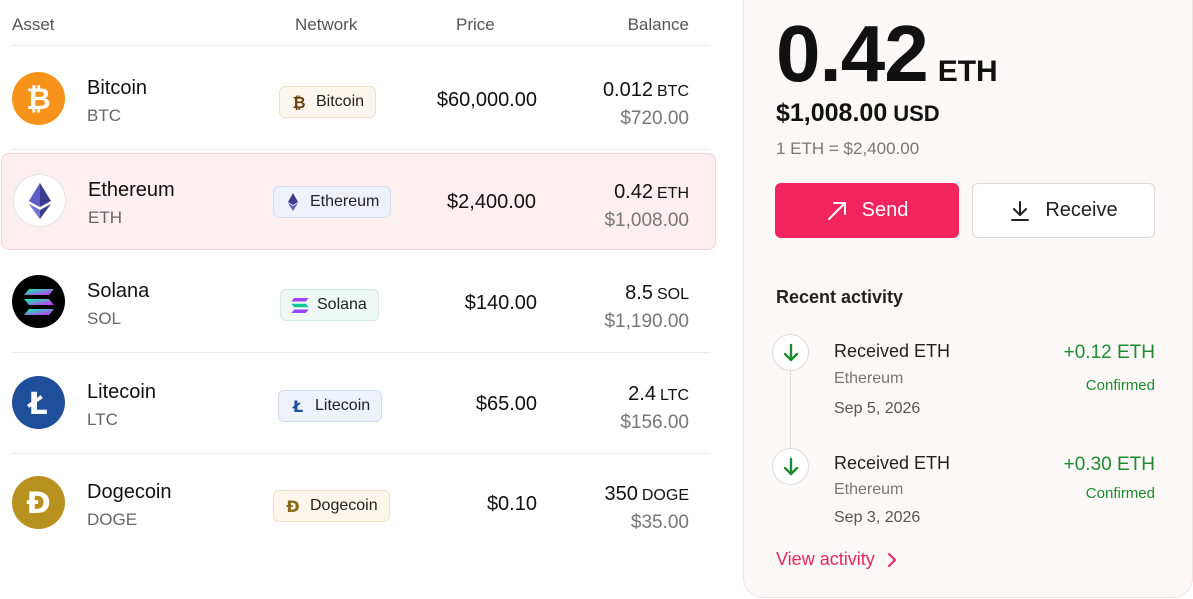 The height and width of the screenshot is (599, 1193). What do you see at coordinates (117, 88) in the screenshot?
I see `asset-name: Bitcoin` at bounding box center [117, 88].